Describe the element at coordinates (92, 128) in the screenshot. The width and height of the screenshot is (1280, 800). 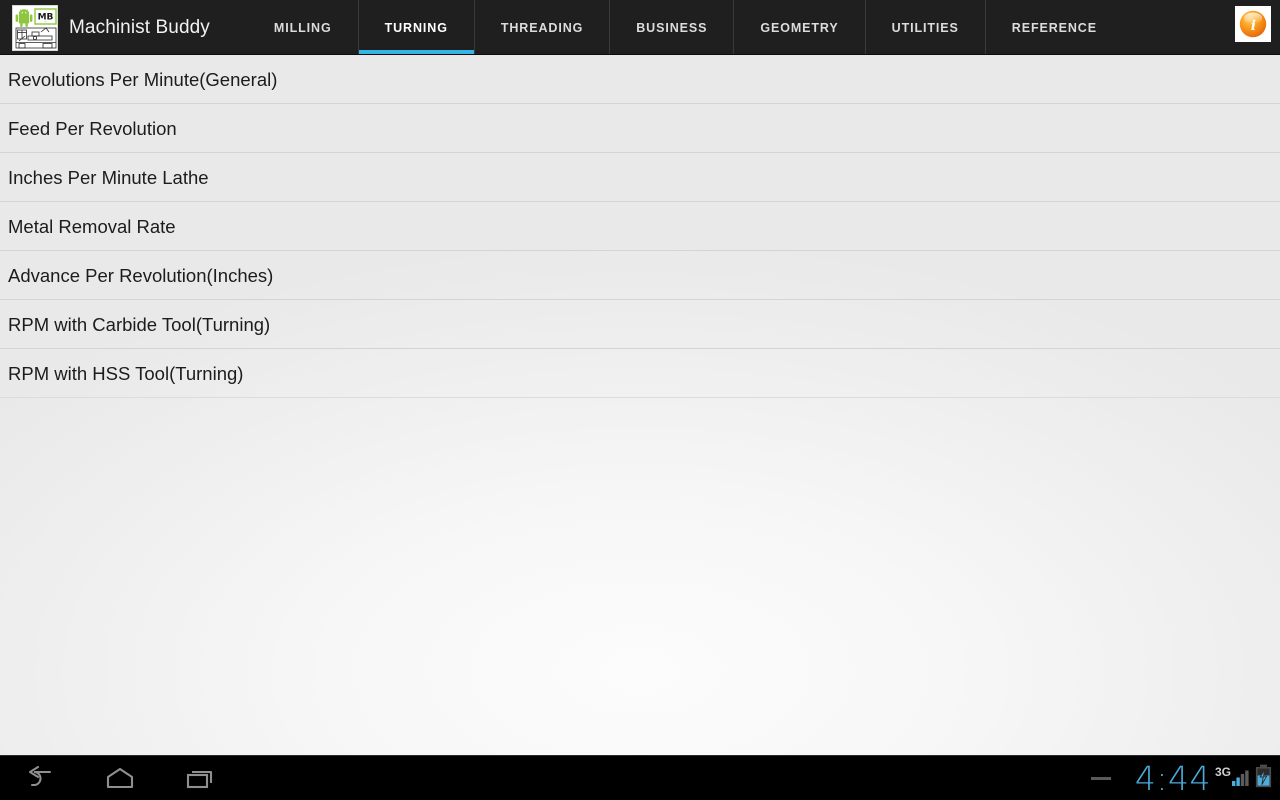
I see `list-item-label: Feed Per Revolution` at that location.